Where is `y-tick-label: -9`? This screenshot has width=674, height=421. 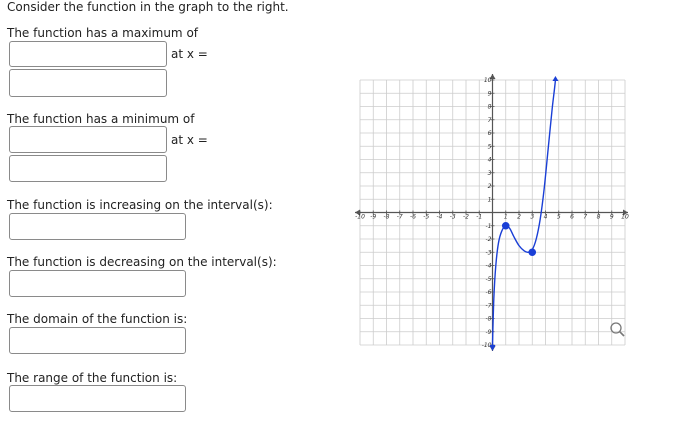 y-tick-label: -9 is located at coordinates (489, 332).